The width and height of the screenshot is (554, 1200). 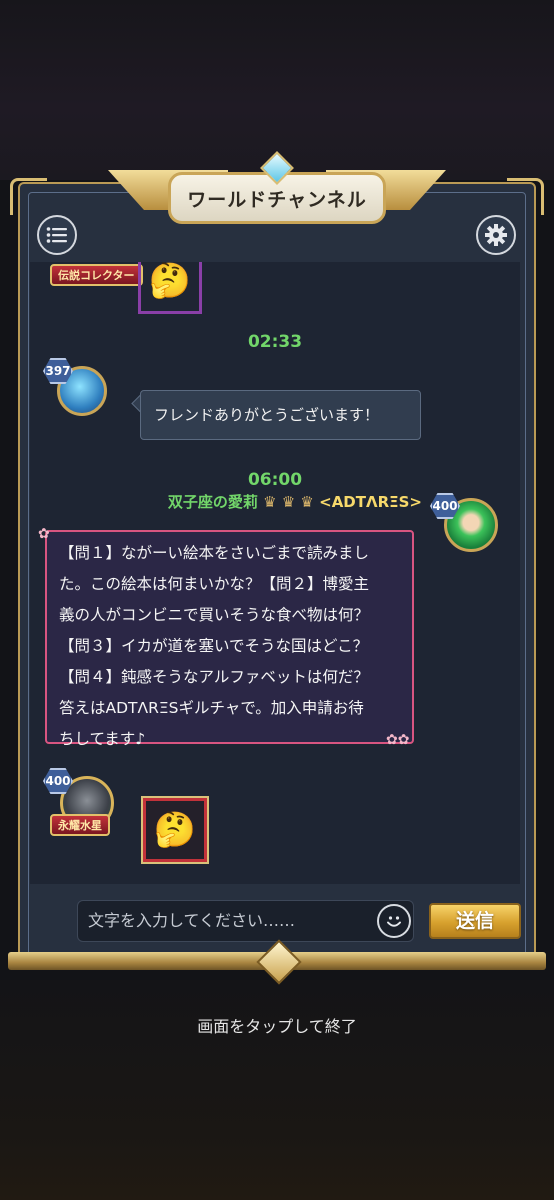 I want to click on message-line: 答えはADTΛRΞSギルチャで。加入申請お待, so click(x=211, y=708).